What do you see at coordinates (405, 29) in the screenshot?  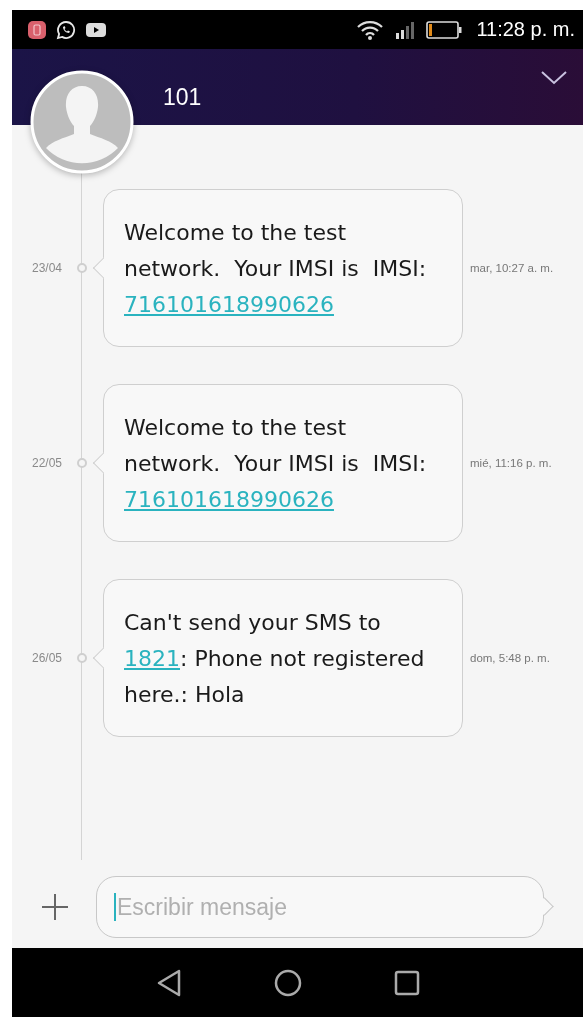 I see `signal-icon` at bounding box center [405, 29].